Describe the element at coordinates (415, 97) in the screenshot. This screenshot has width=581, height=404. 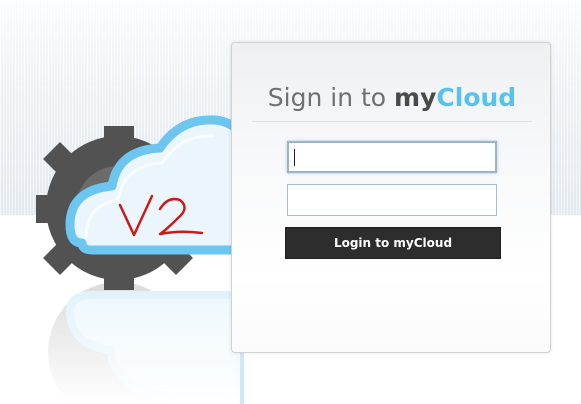
I see `brand-my: my` at that location.